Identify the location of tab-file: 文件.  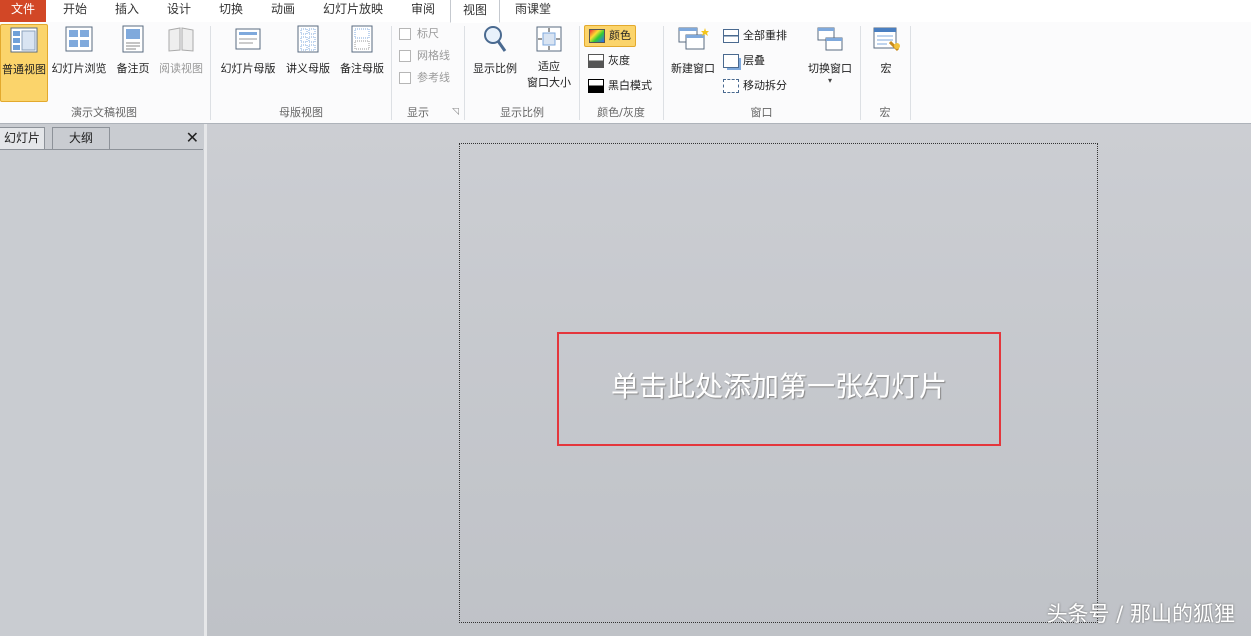
(23, 11).